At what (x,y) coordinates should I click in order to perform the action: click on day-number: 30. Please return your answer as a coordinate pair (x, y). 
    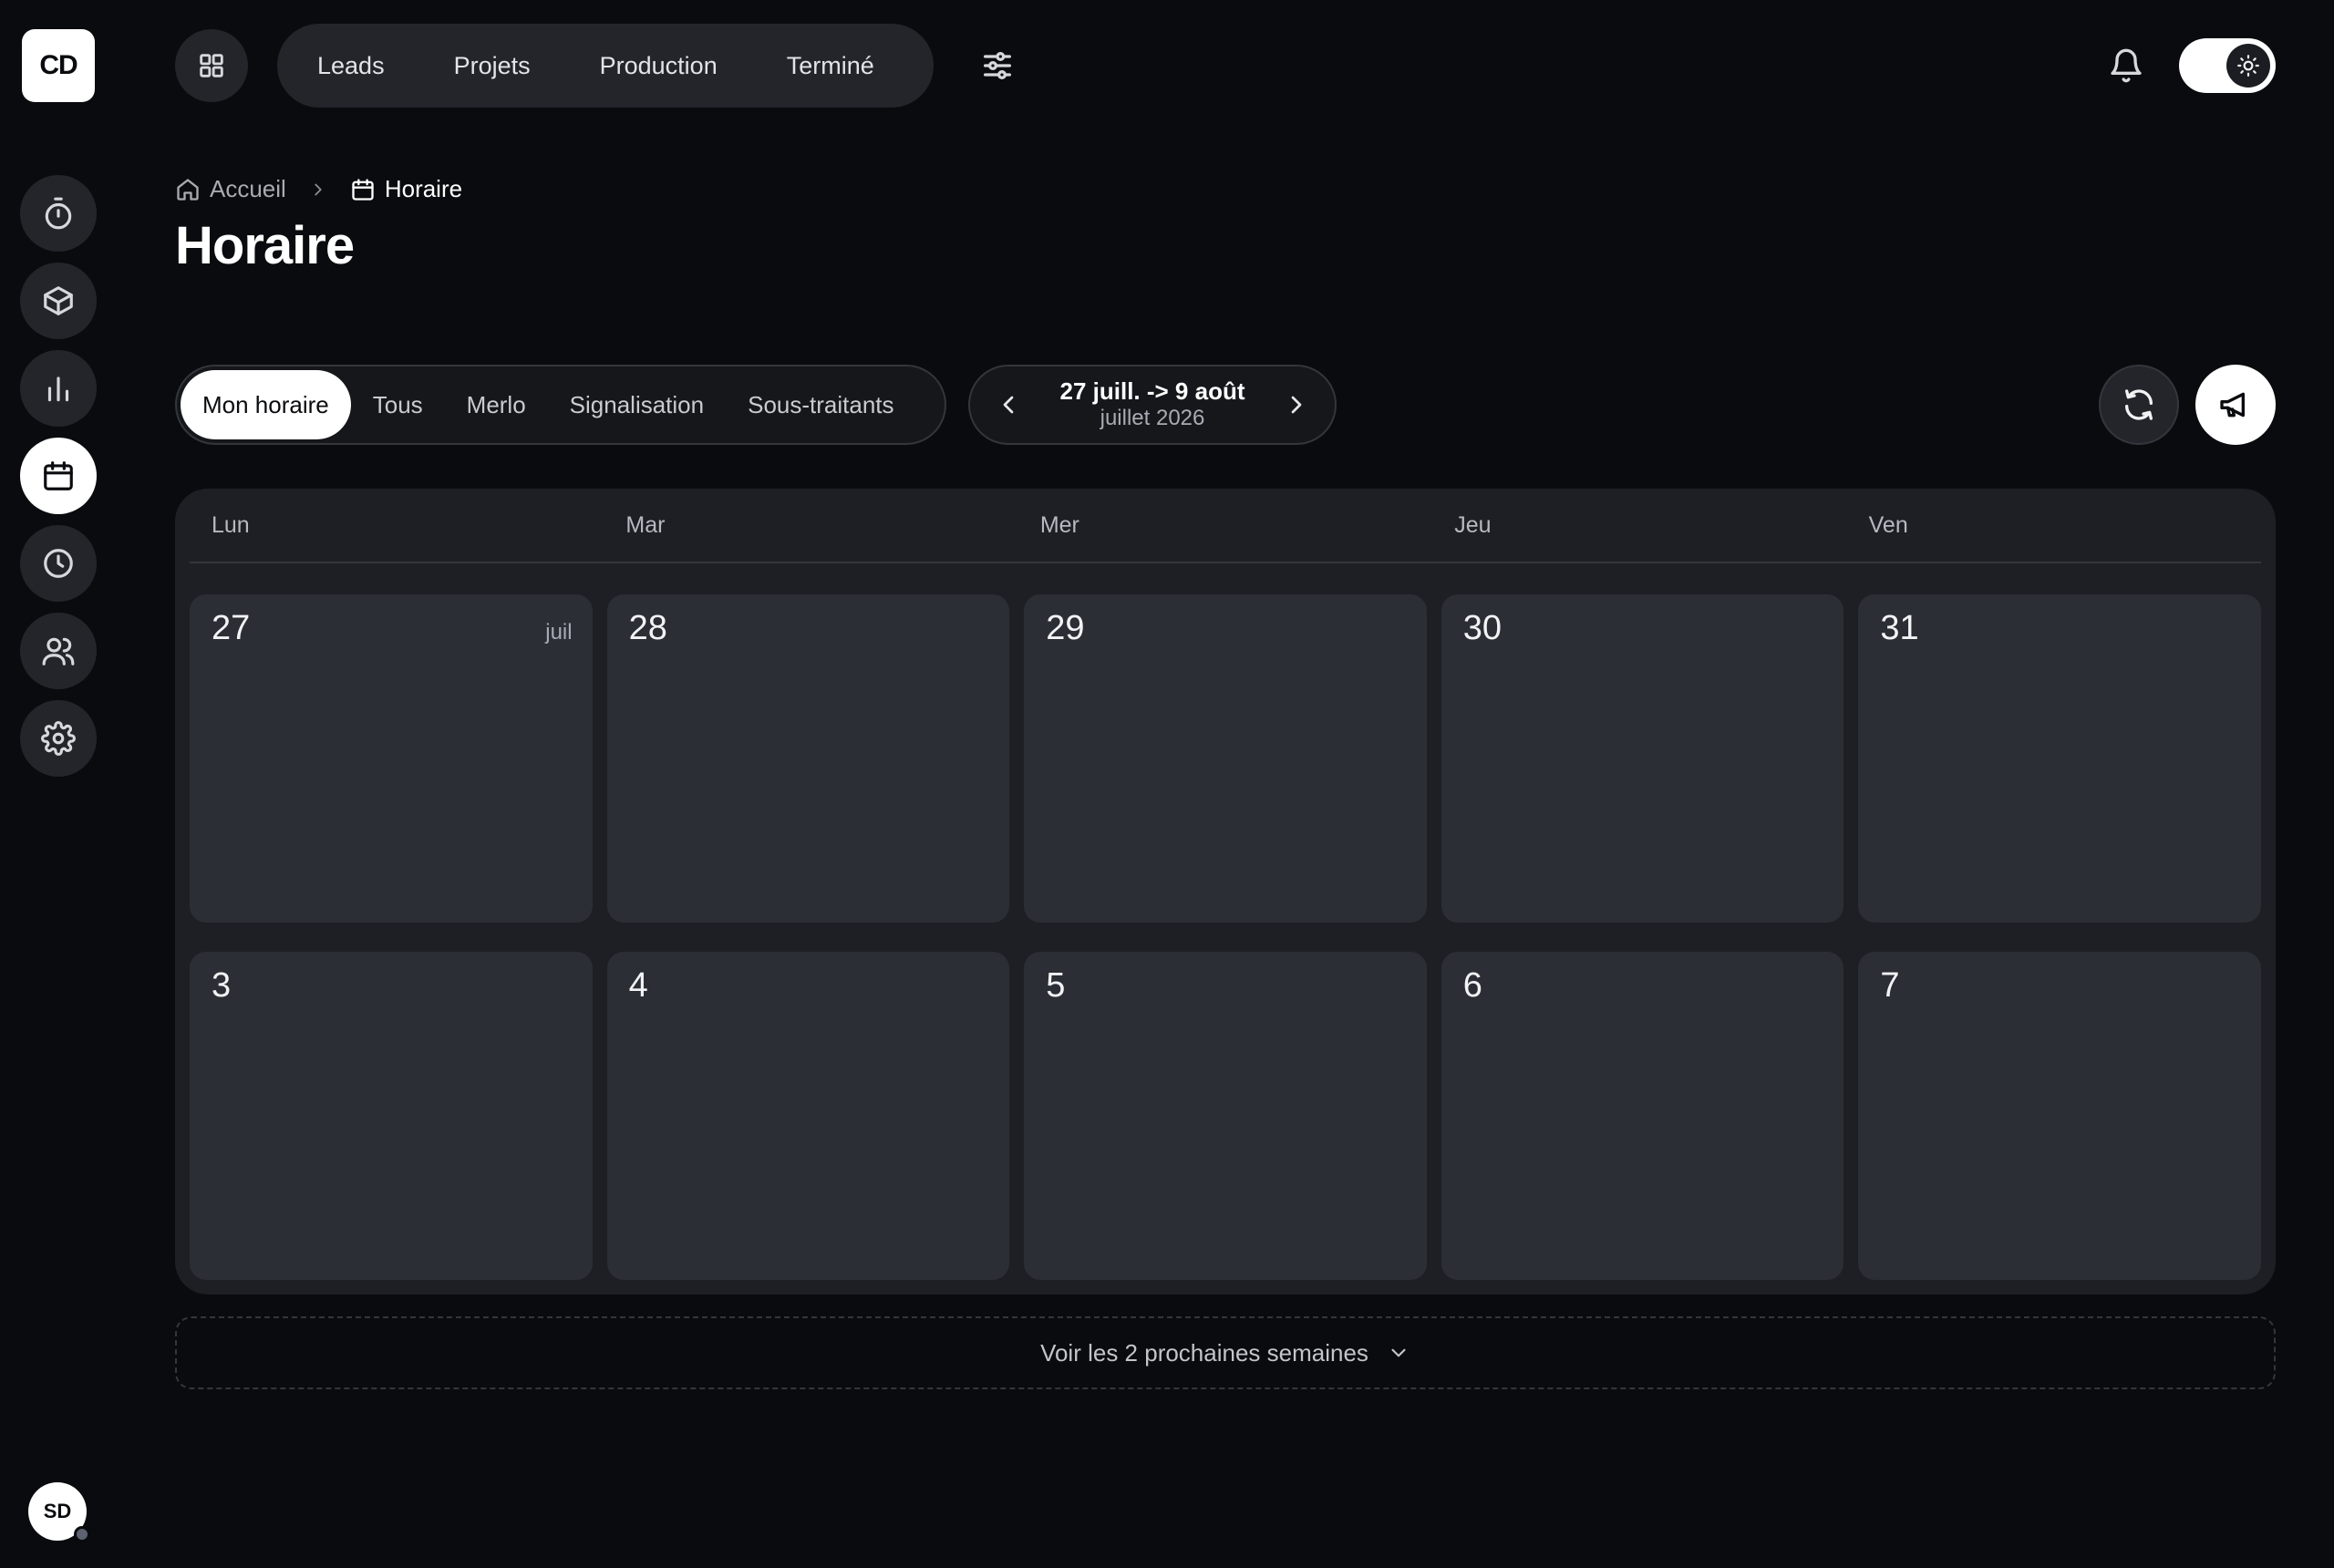
    Looking at the image, I should click on (1483, 628).